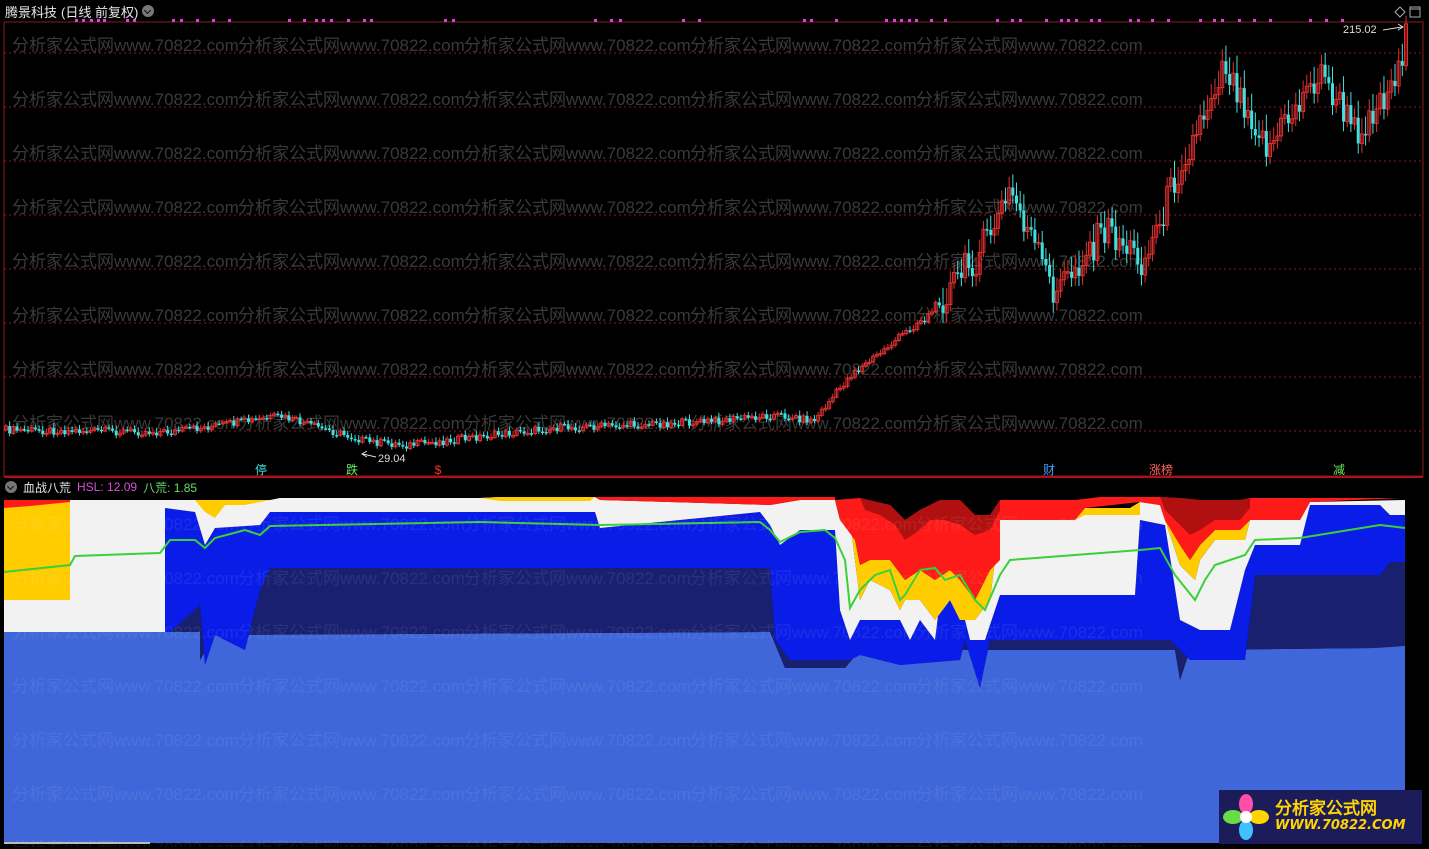  I want to click on flower-logo-icon, so click(1246, 817).